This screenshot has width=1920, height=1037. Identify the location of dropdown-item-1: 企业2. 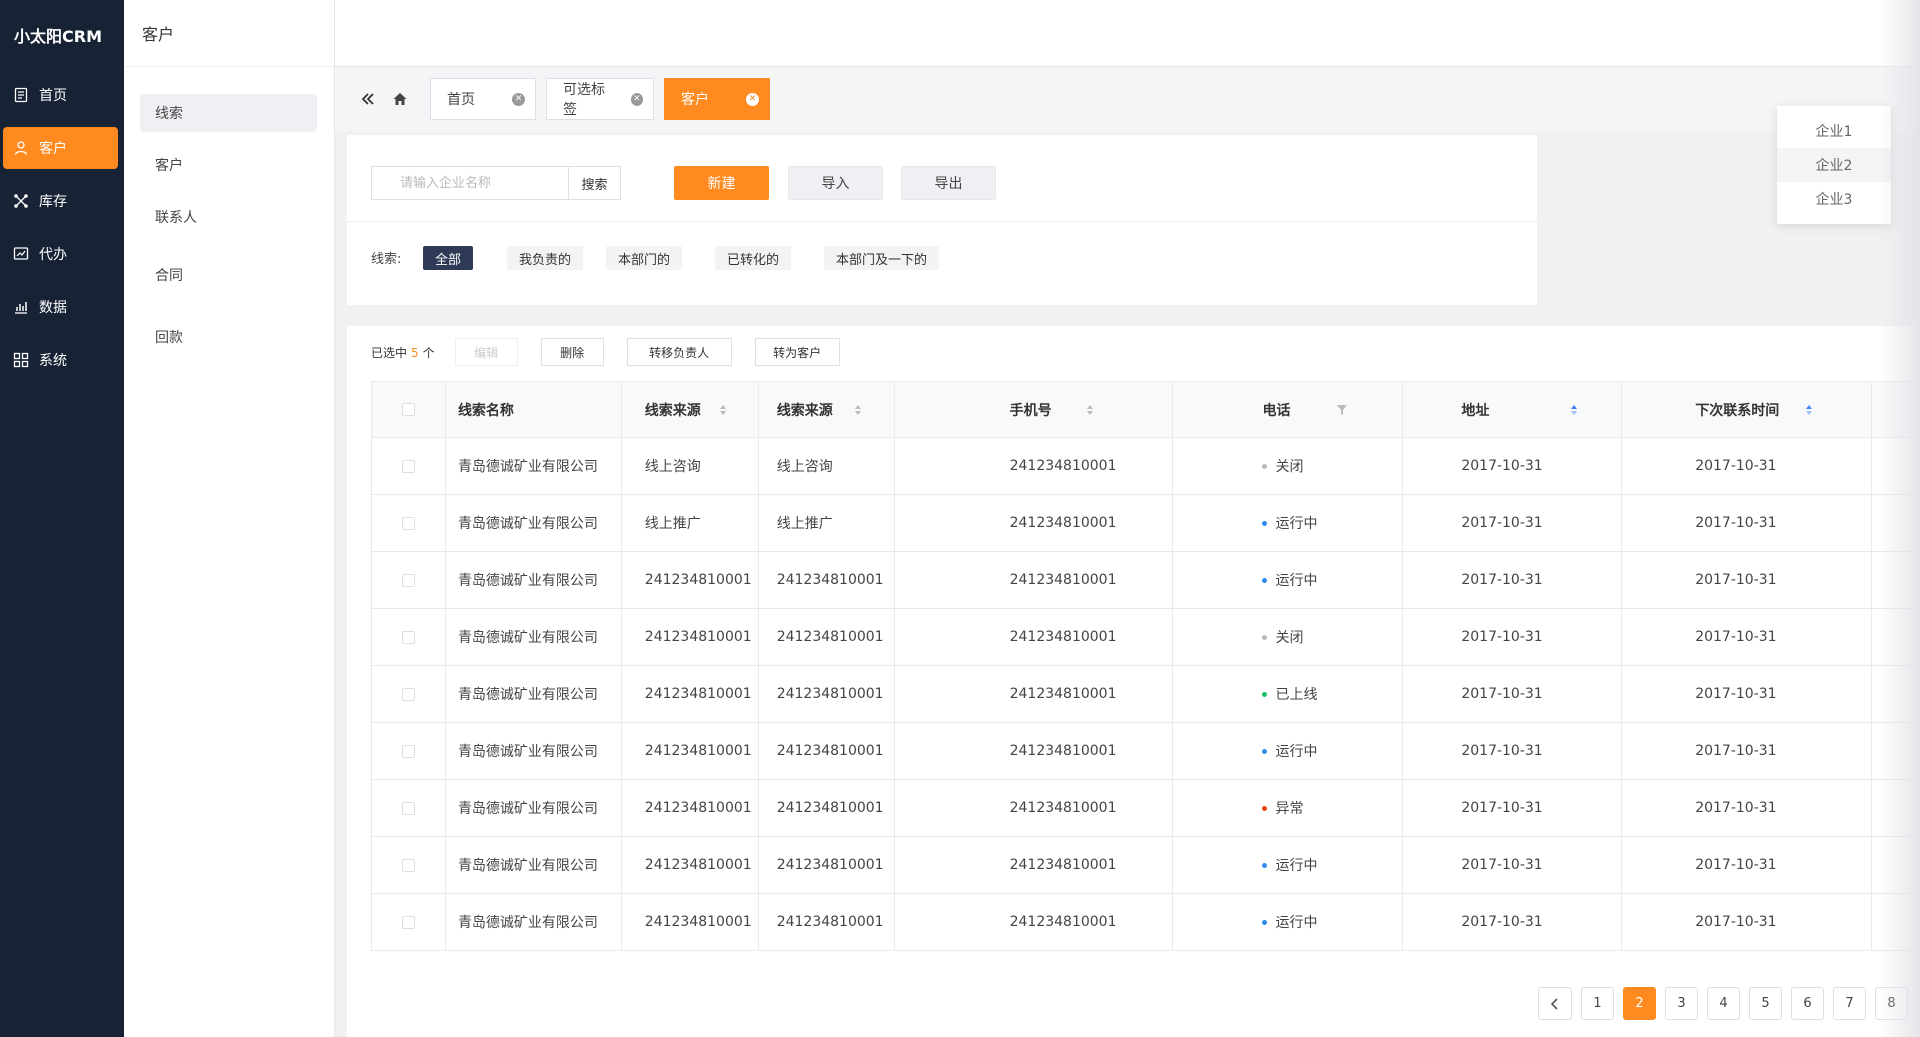
(1834, 165).